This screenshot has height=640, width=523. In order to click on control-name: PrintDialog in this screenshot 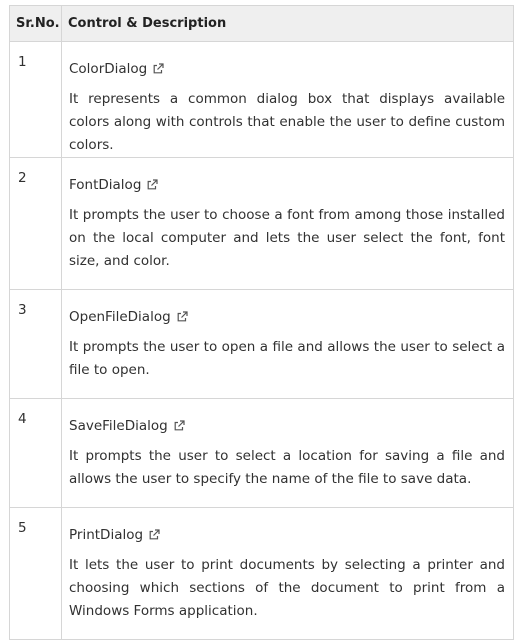, I will do `click(106, 535)`.